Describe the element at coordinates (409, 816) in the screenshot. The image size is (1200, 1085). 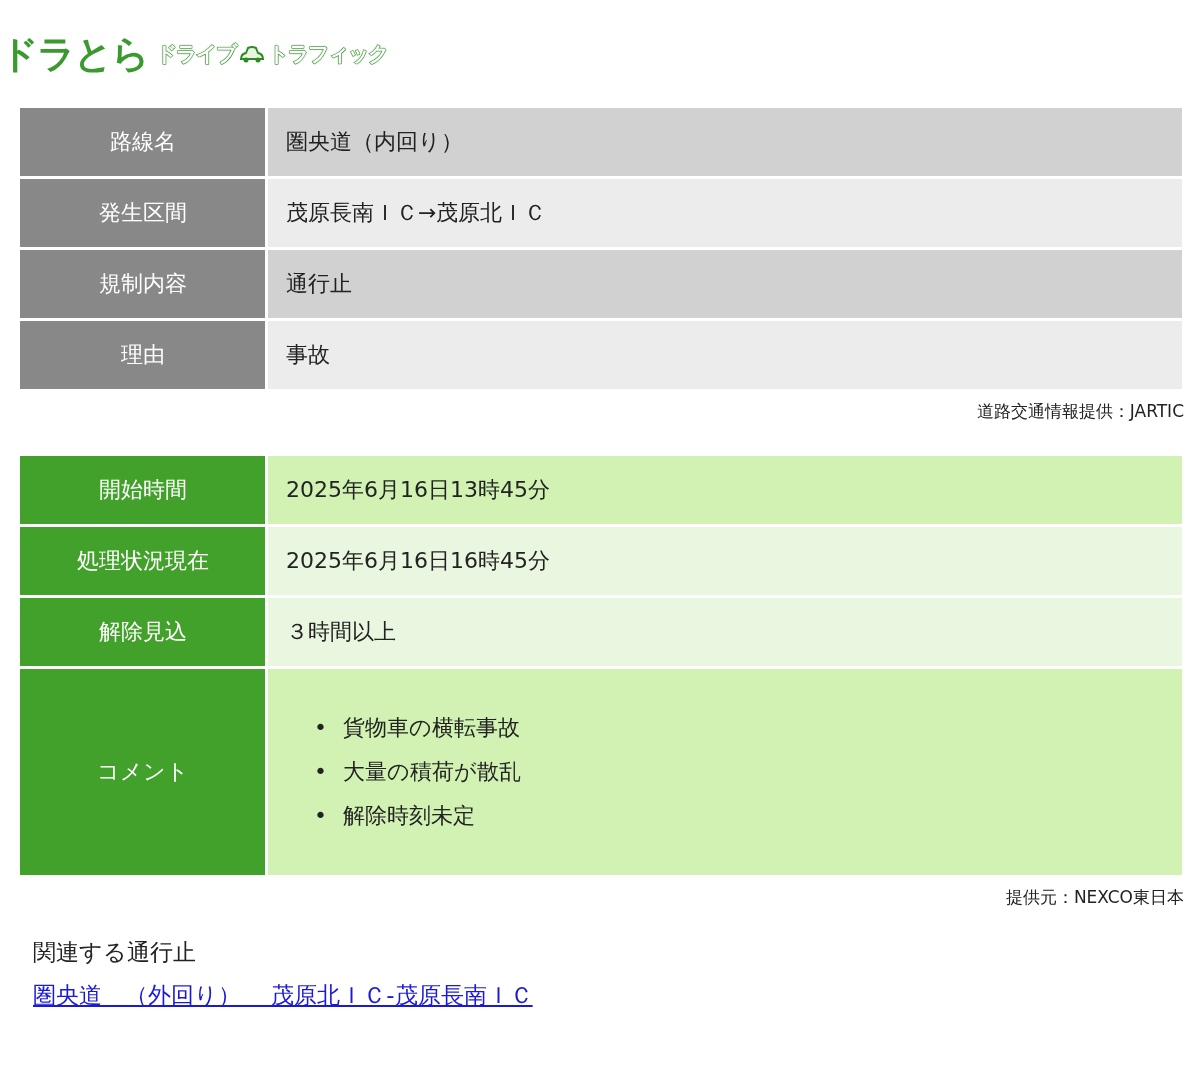
I see `comment-item: 解除時刻未定` at that location.